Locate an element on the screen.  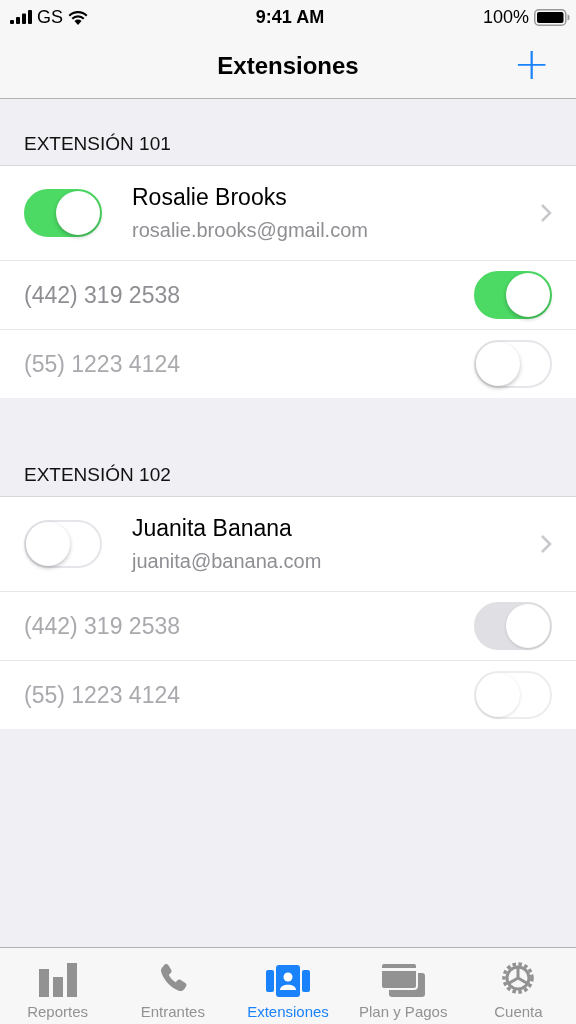
battery-percent: 100% is located at coordinates (505, 17).